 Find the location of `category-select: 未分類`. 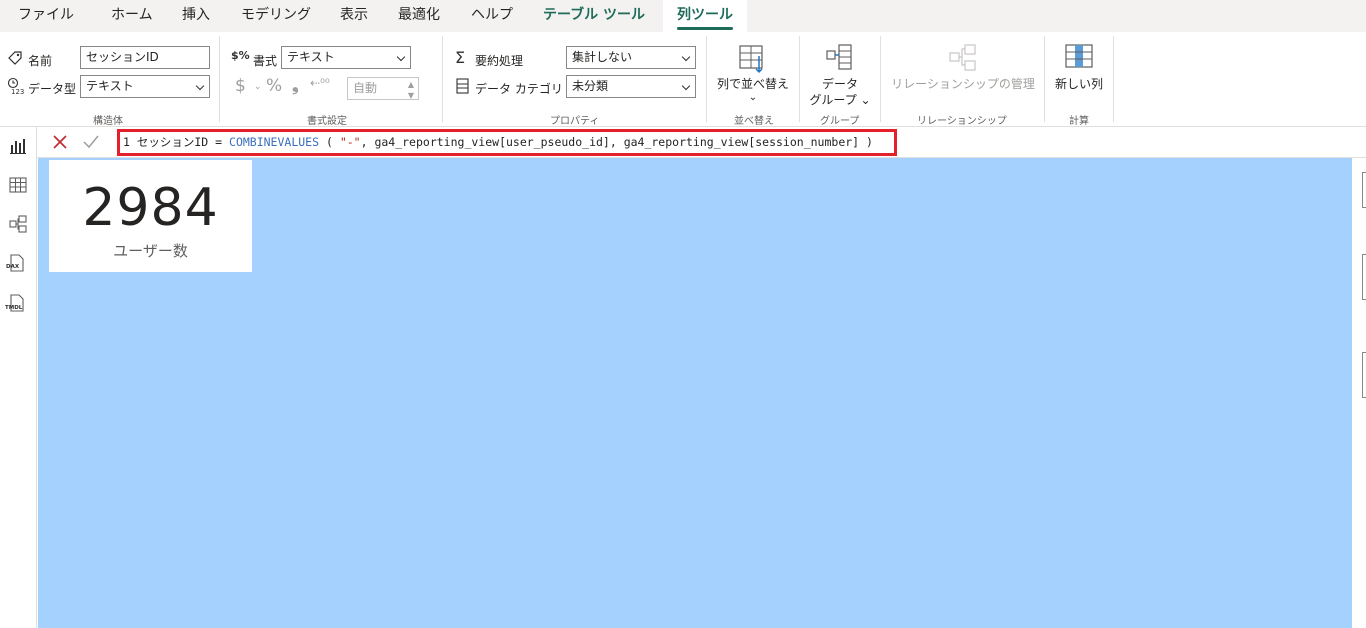

category-select: 未分類 is located at coordinates (631, 86).